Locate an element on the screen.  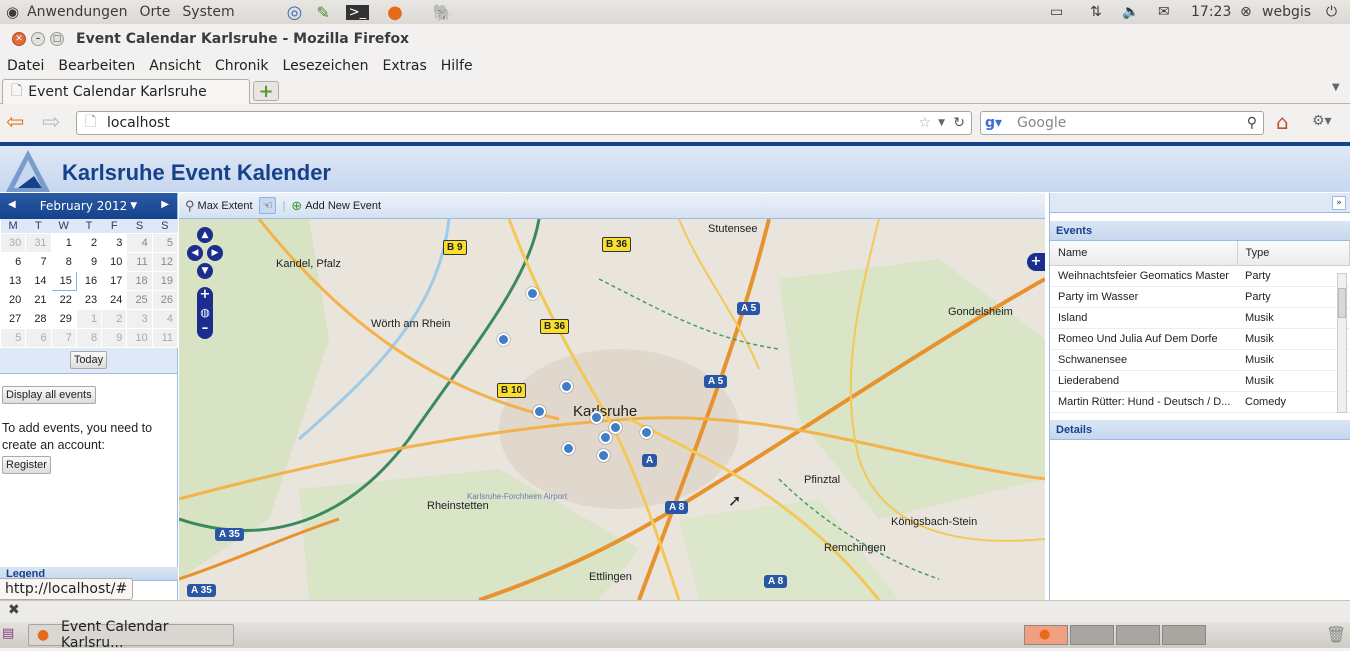
back-arrow-icon: ⇦ is located at coordinates (15, 122).